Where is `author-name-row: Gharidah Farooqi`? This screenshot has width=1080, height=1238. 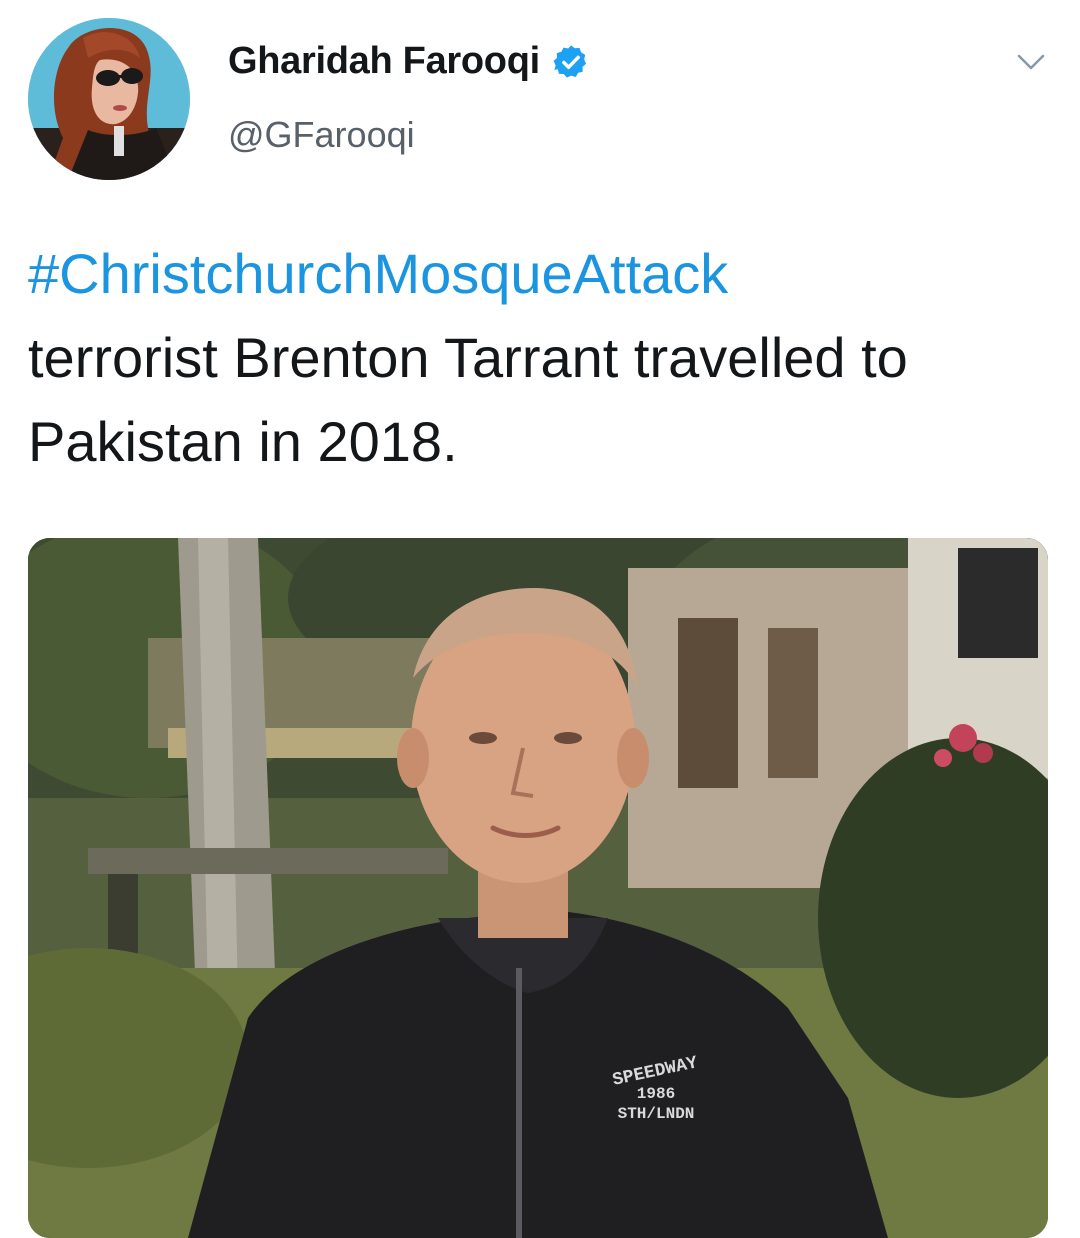 author-name-row: Gharidah Farooqi is located at coordinates (409, 61).